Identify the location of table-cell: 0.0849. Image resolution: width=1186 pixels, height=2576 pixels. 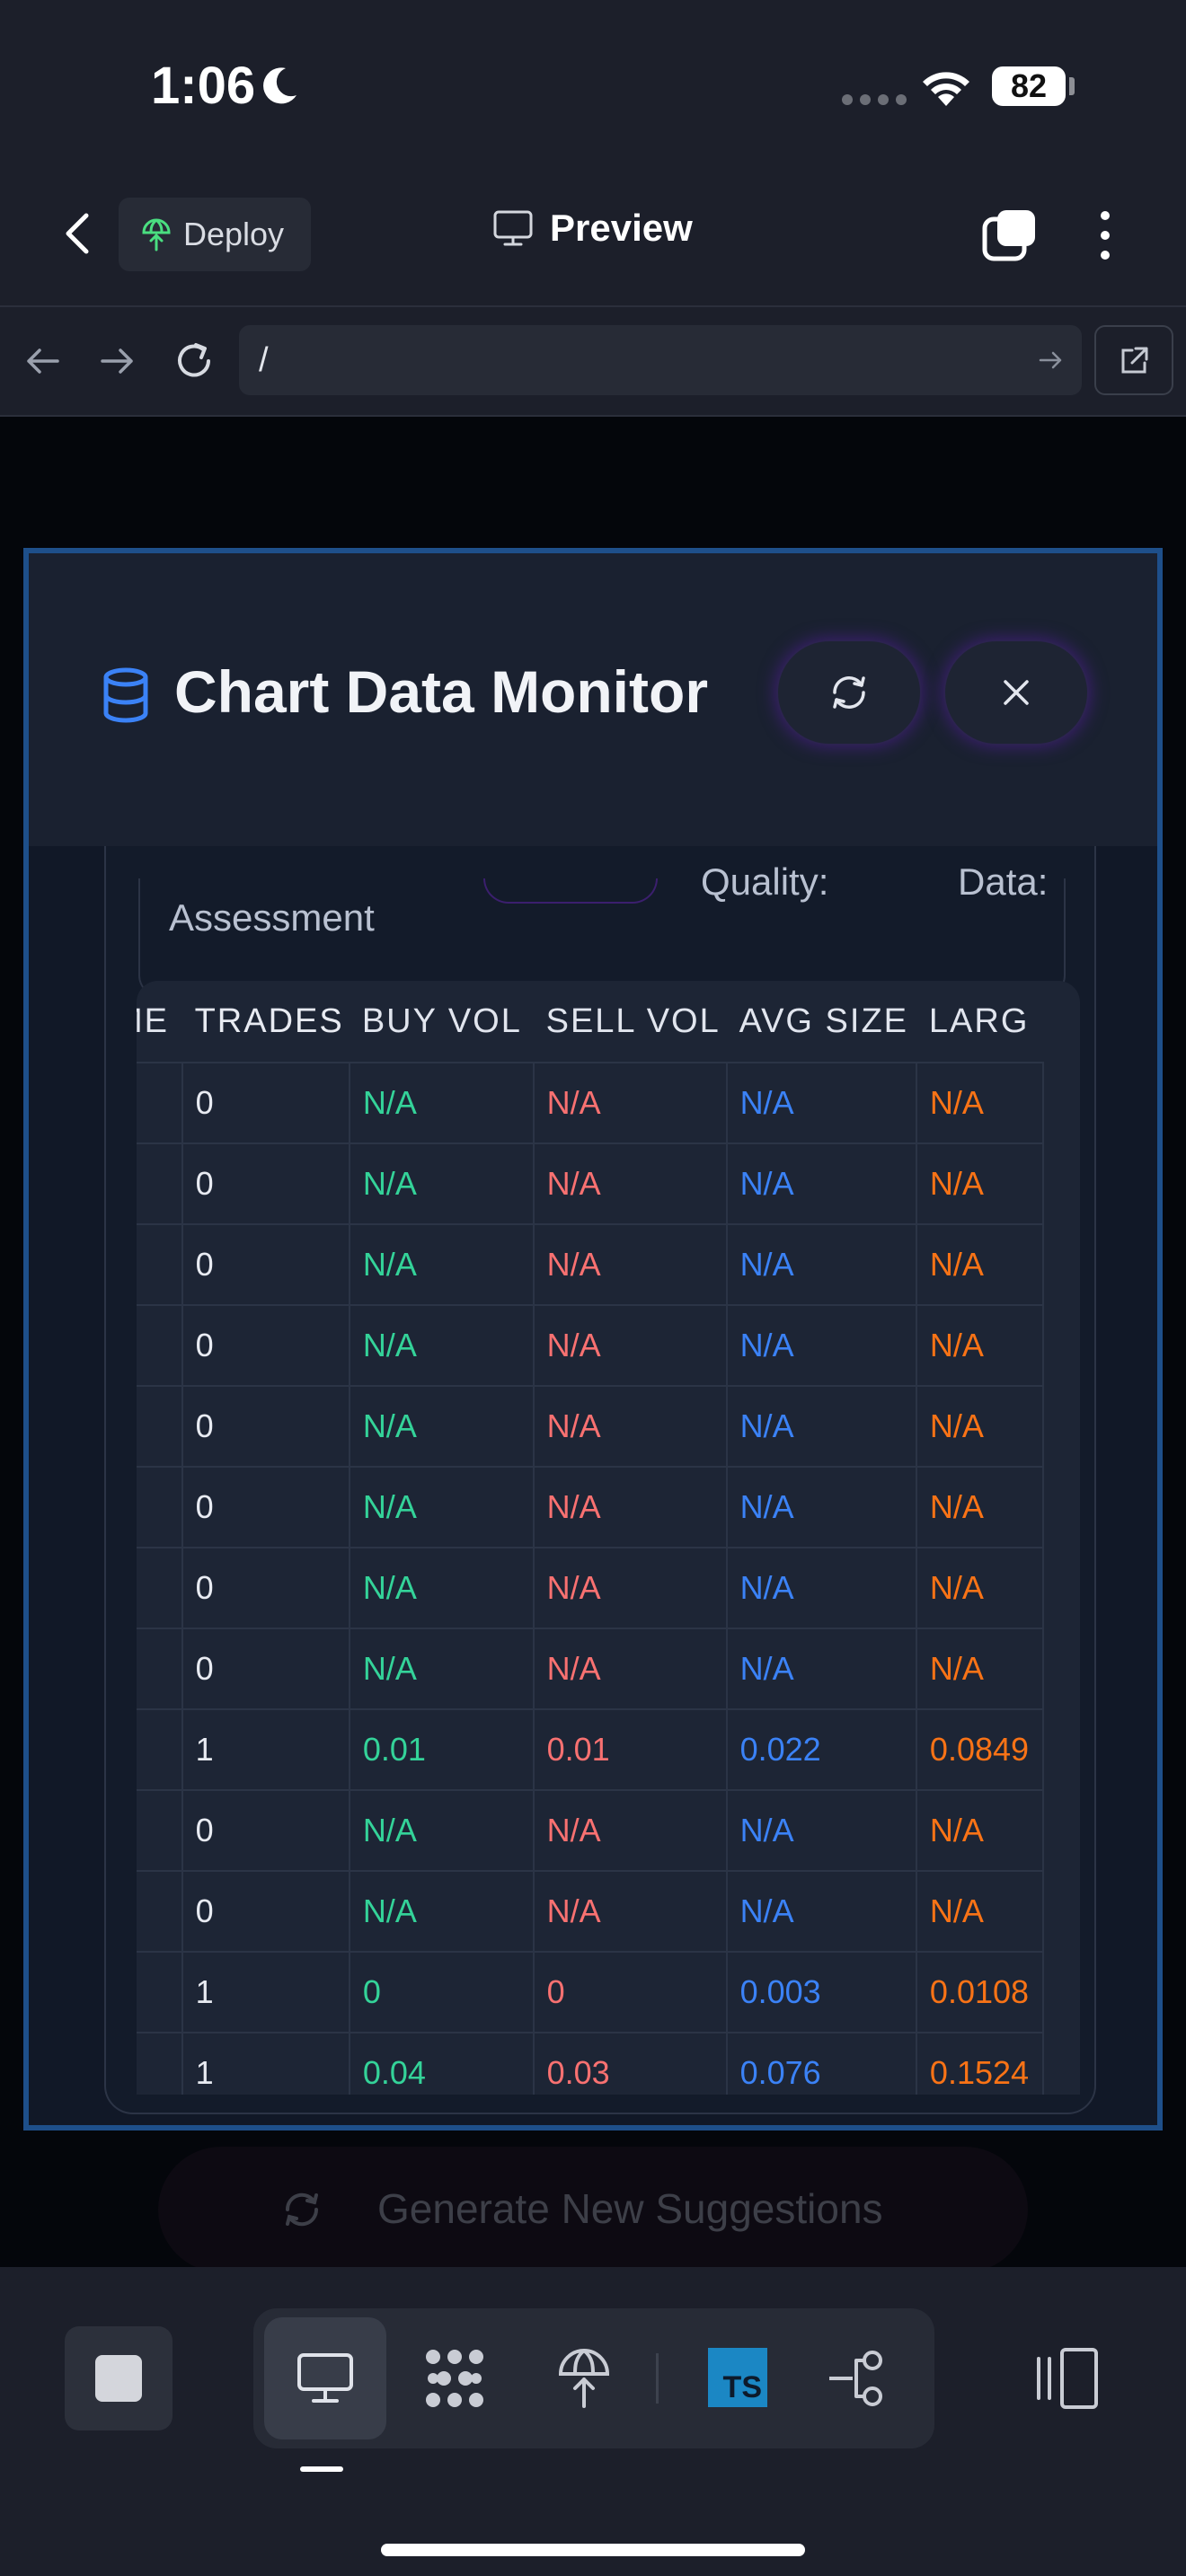
(980, 1749).